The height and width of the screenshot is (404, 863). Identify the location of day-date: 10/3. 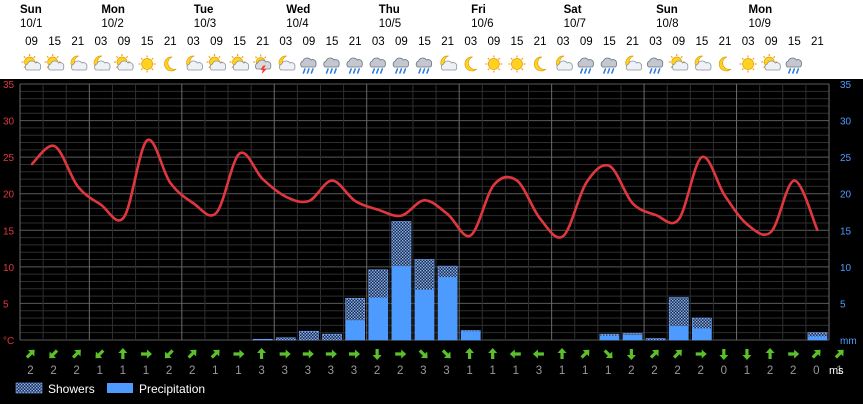
(205, 24).